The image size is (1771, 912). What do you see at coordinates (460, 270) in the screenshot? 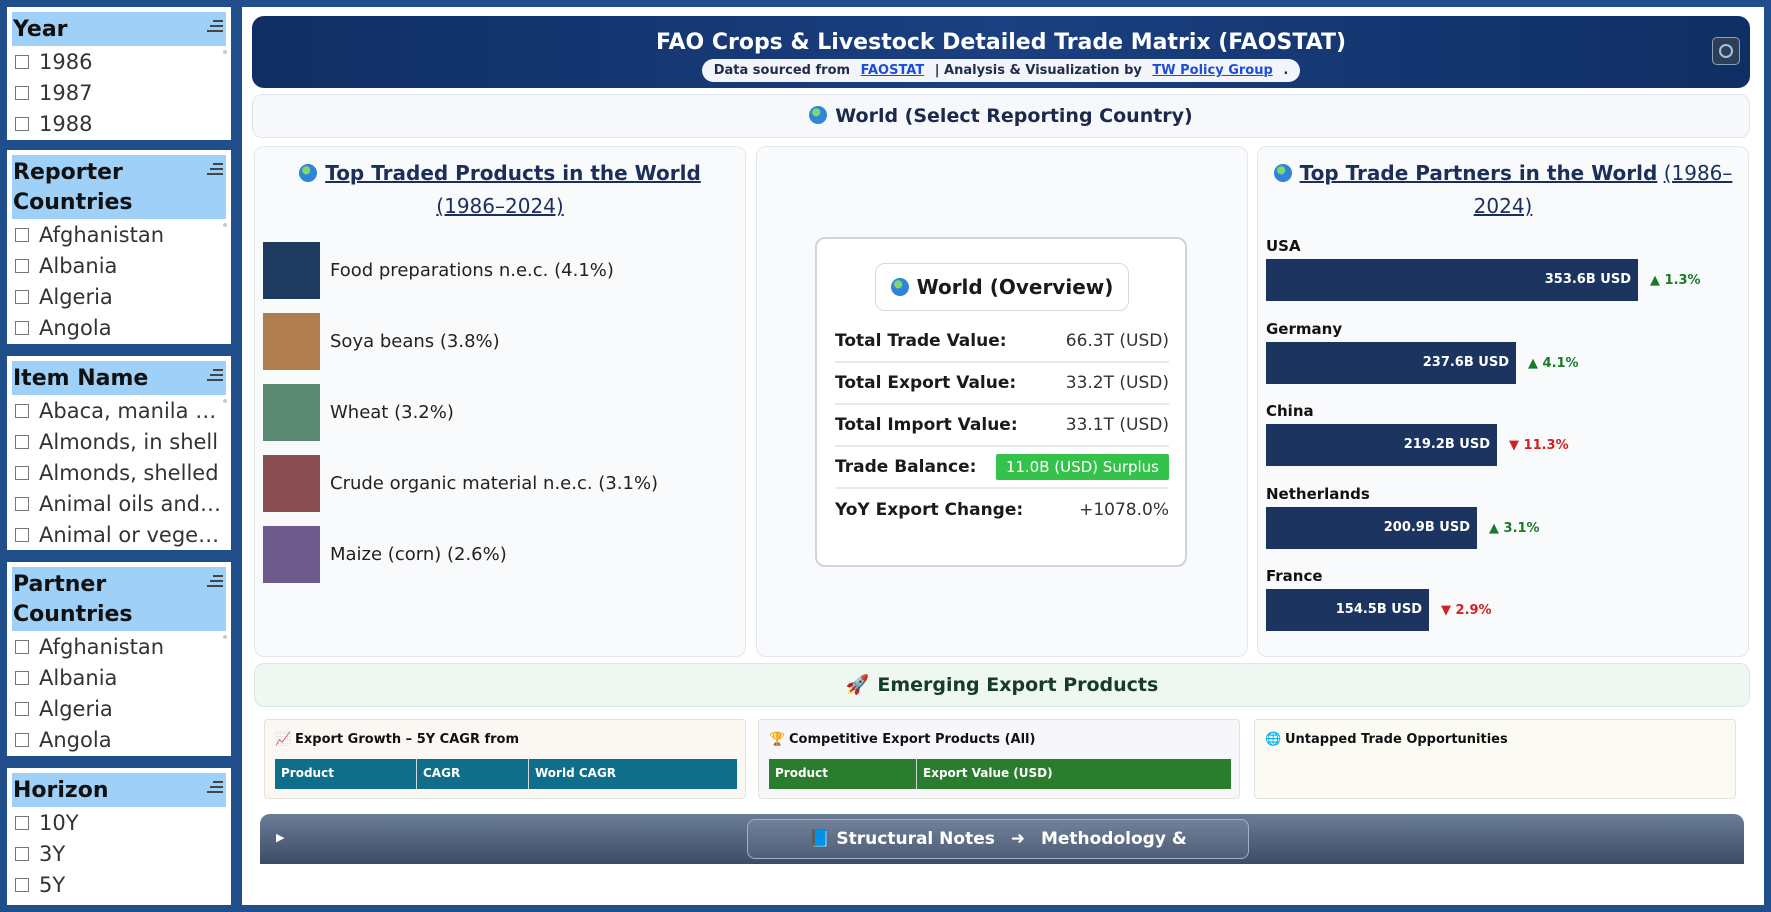
I see `list-item: Food preparations n.e.c. (4.1%)` at bounding box center [460, 270].